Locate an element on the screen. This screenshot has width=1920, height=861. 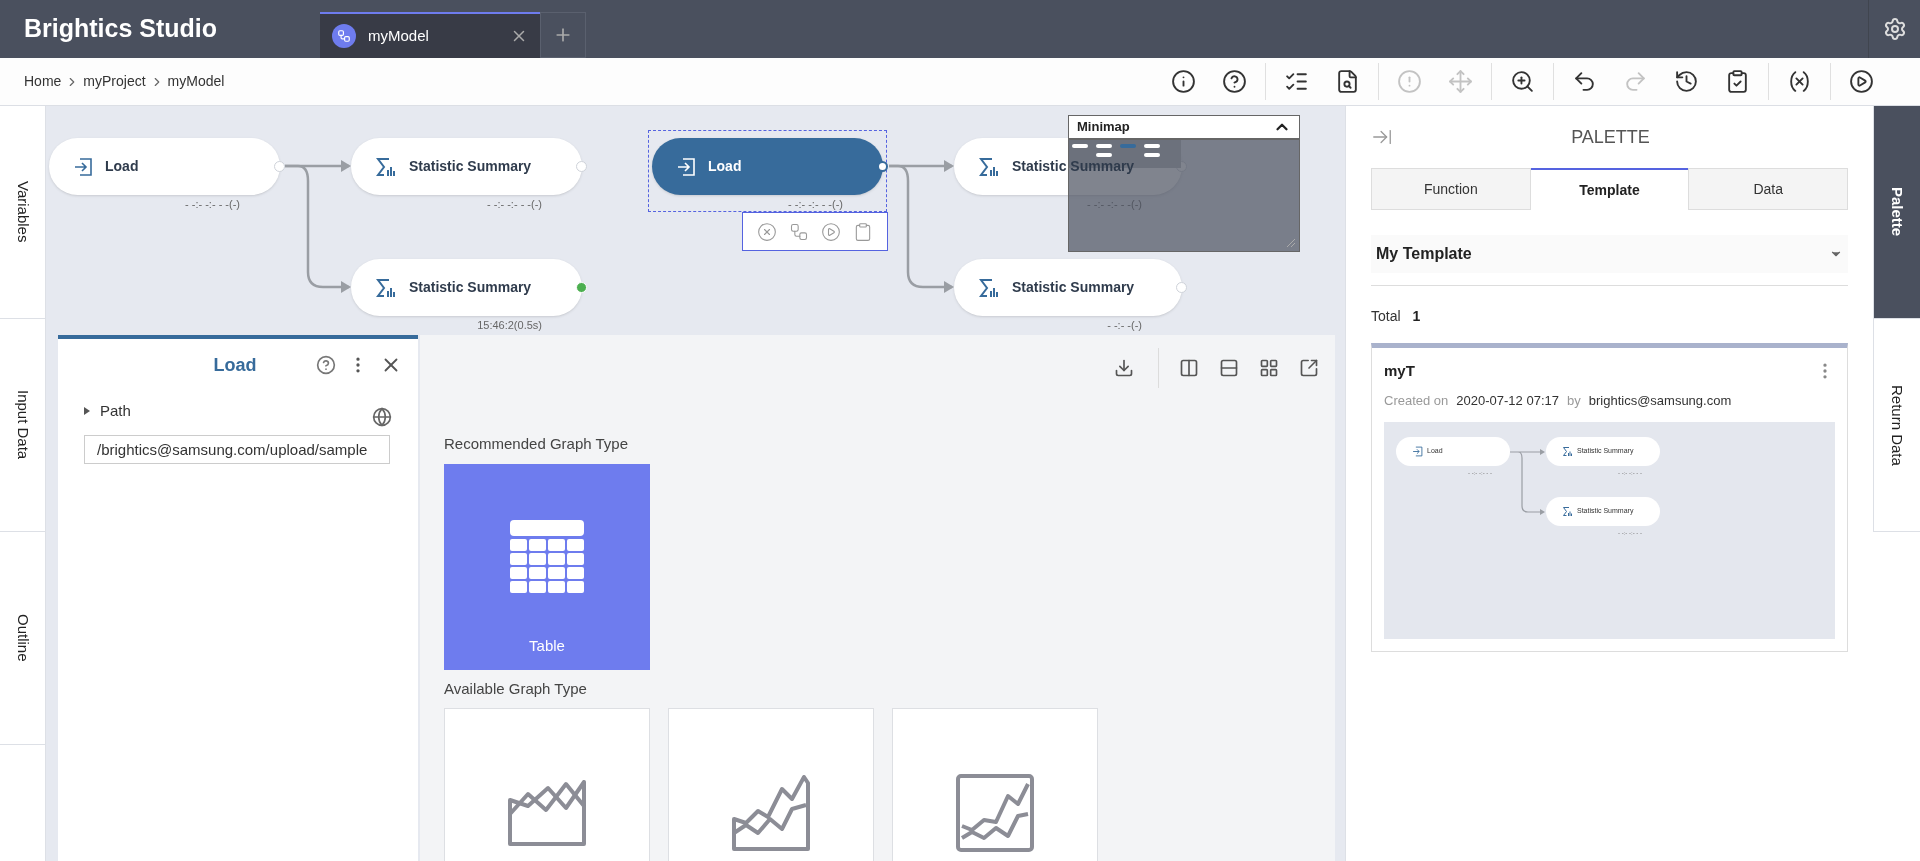
total-label: Total is located at coordinates (1386, 316).